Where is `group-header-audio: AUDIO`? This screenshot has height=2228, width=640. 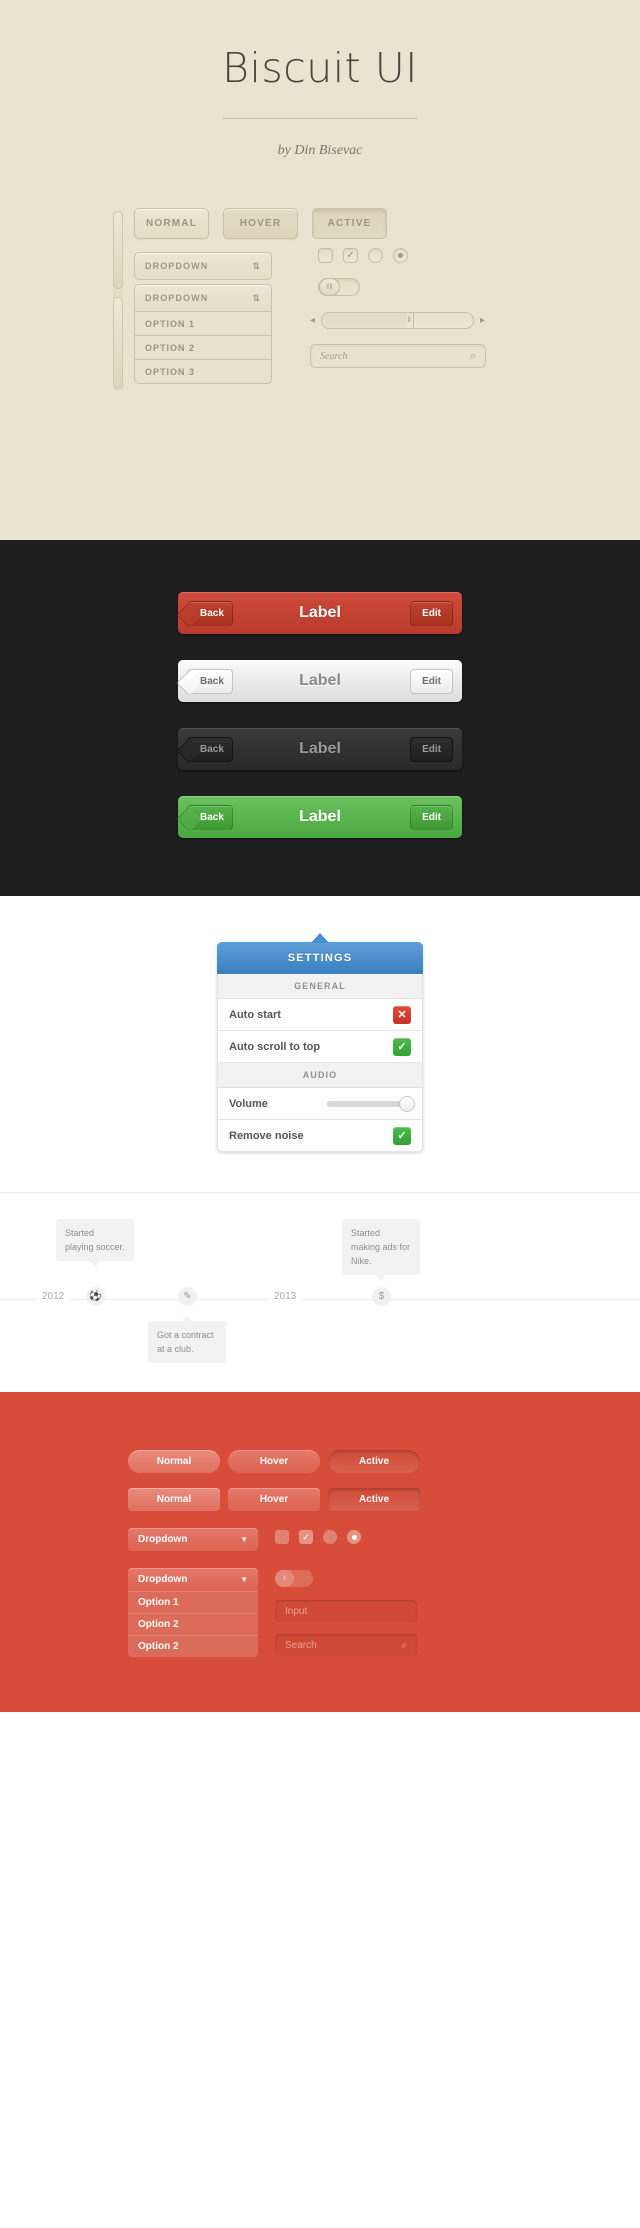
group-header-audio: AUDIO is located at coordinates (320, 1075).